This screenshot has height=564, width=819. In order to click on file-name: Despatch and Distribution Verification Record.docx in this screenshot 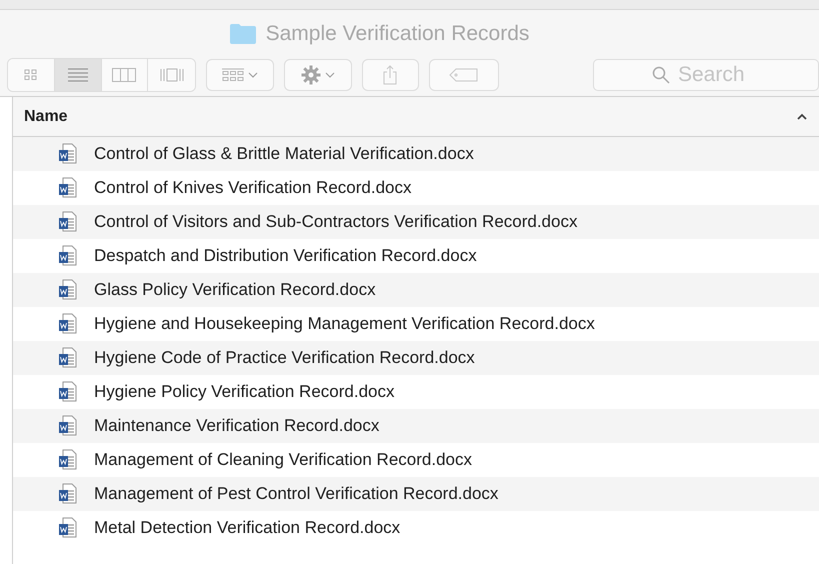, I will do `click(285, 256)`.